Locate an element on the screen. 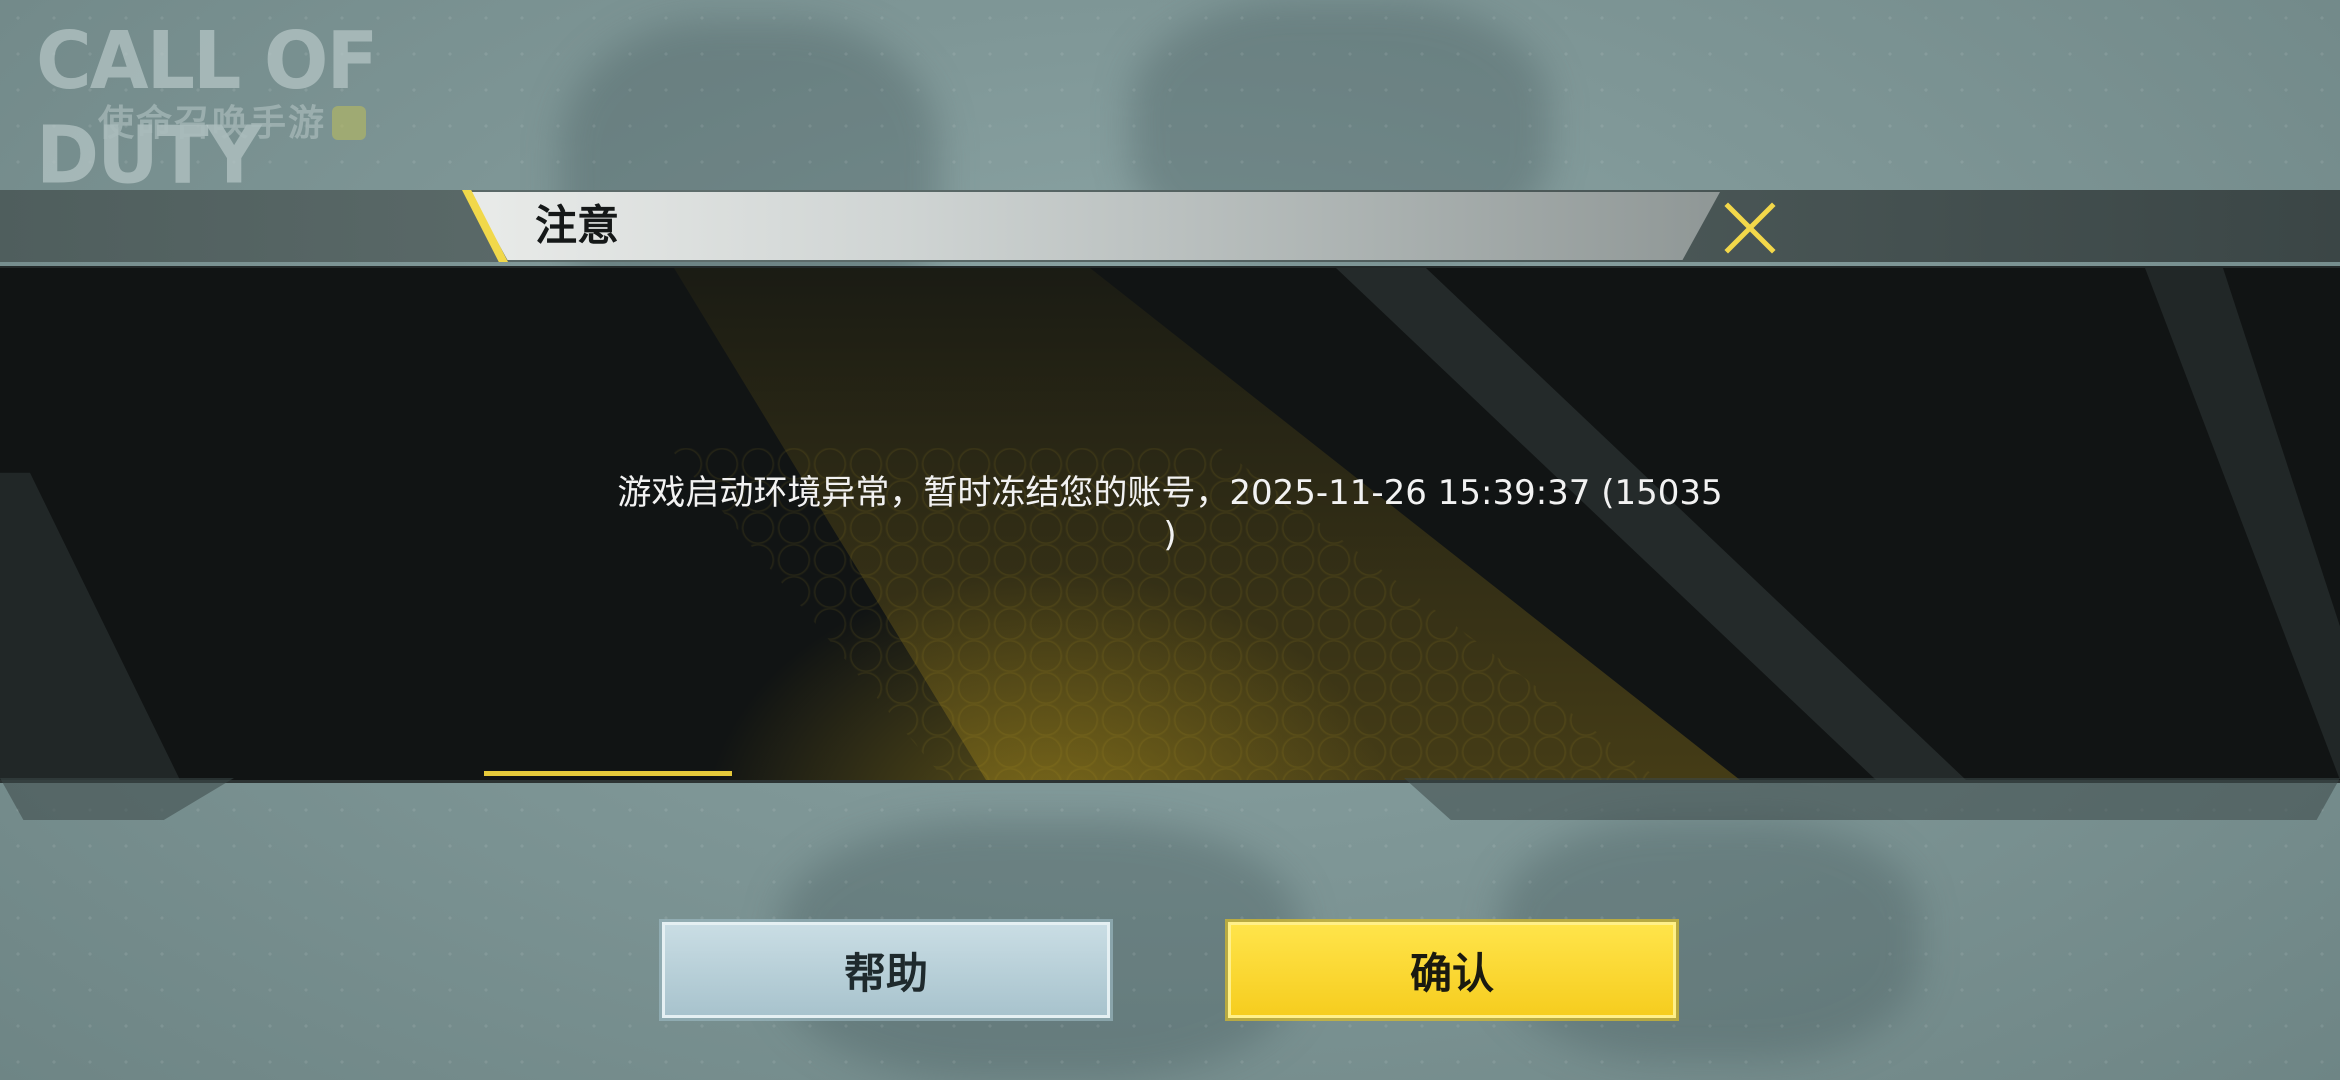  dialog-title-bar is located at coordinates (1095, 226).